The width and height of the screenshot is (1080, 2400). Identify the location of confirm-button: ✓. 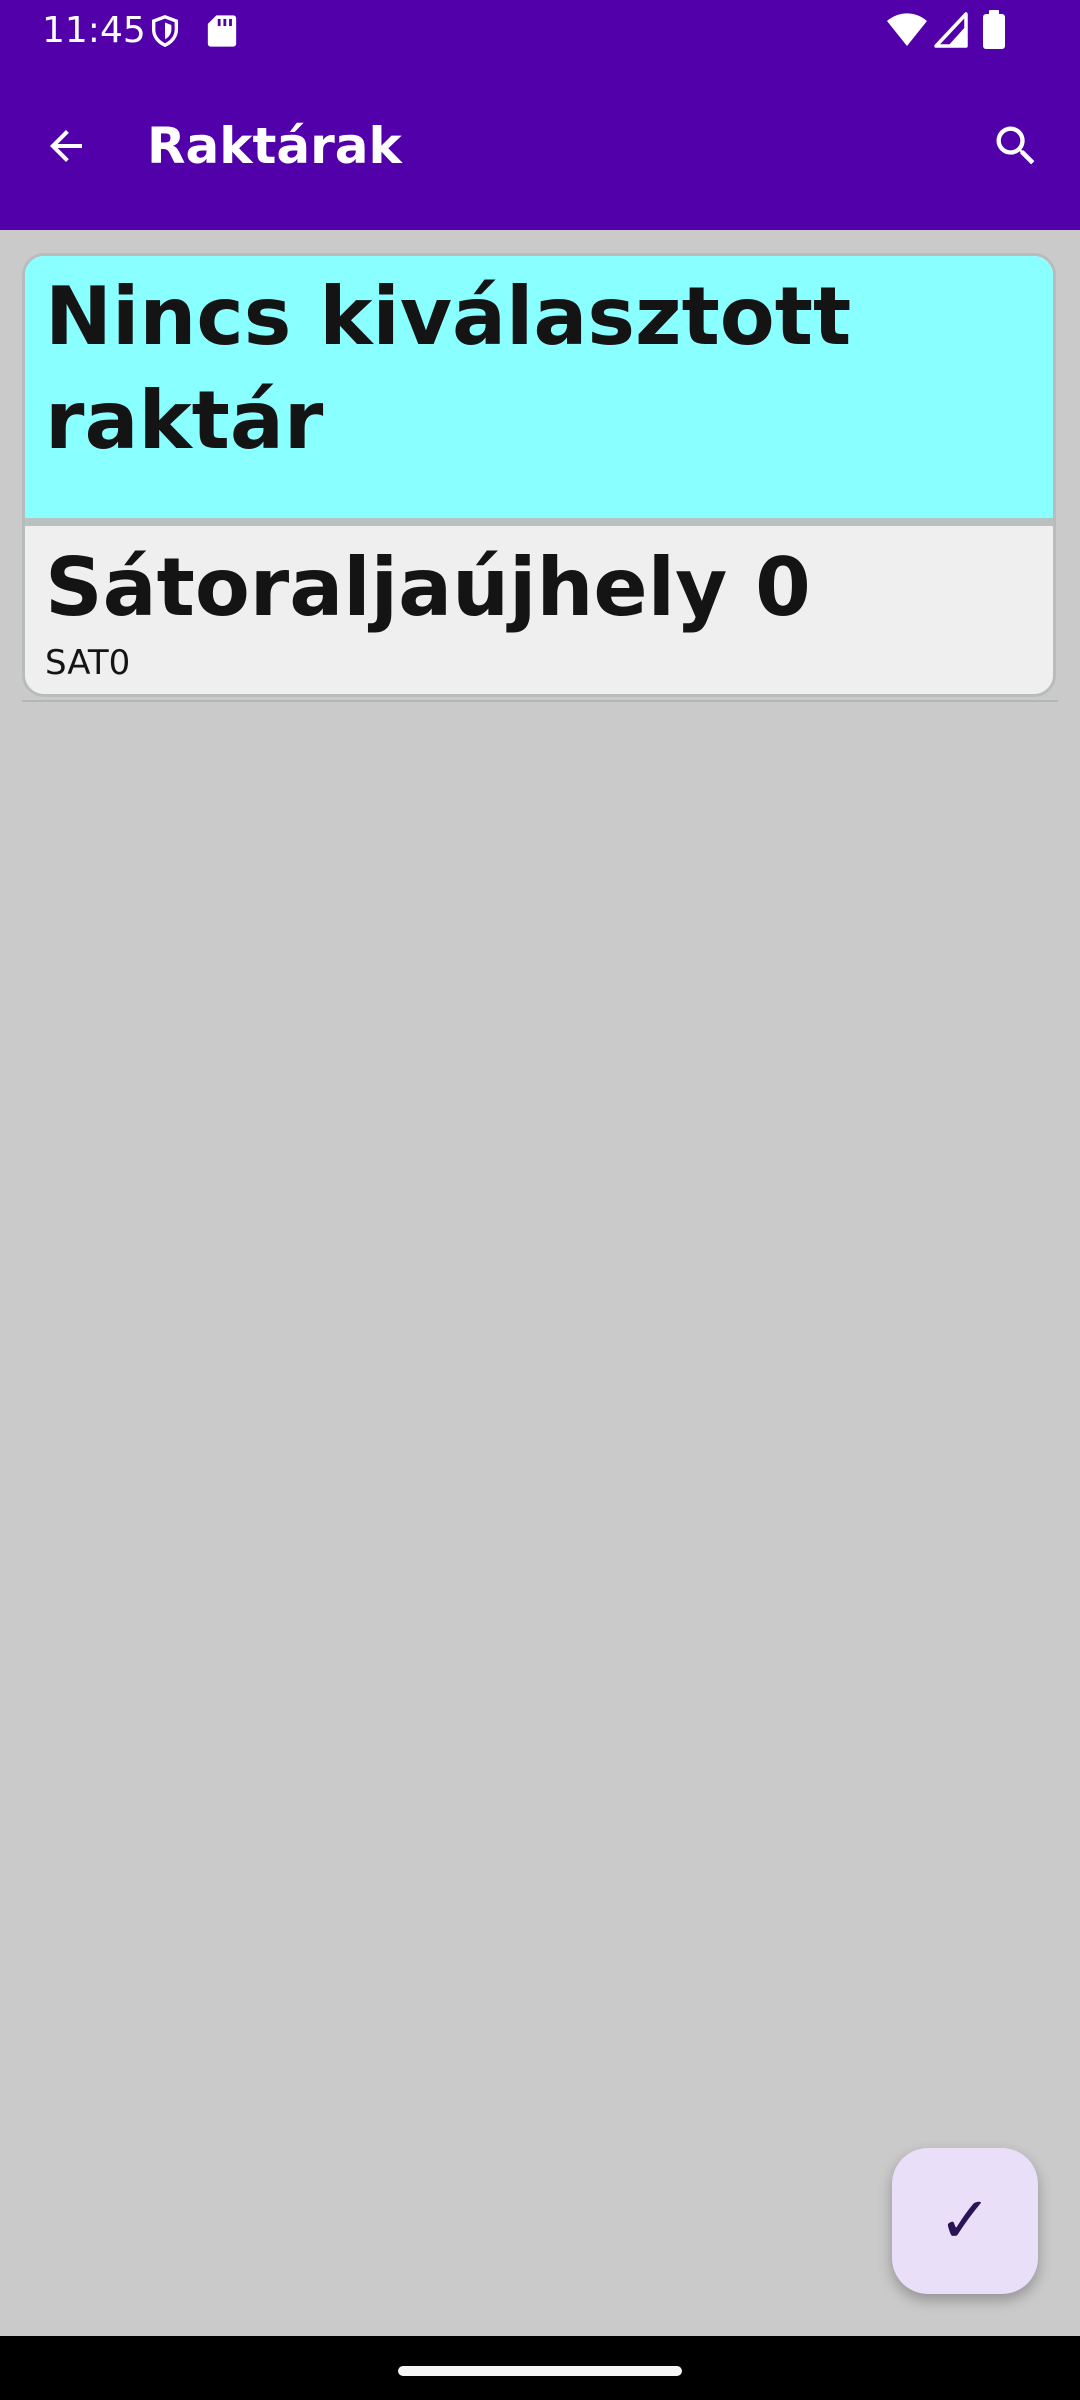
(965, 2221).